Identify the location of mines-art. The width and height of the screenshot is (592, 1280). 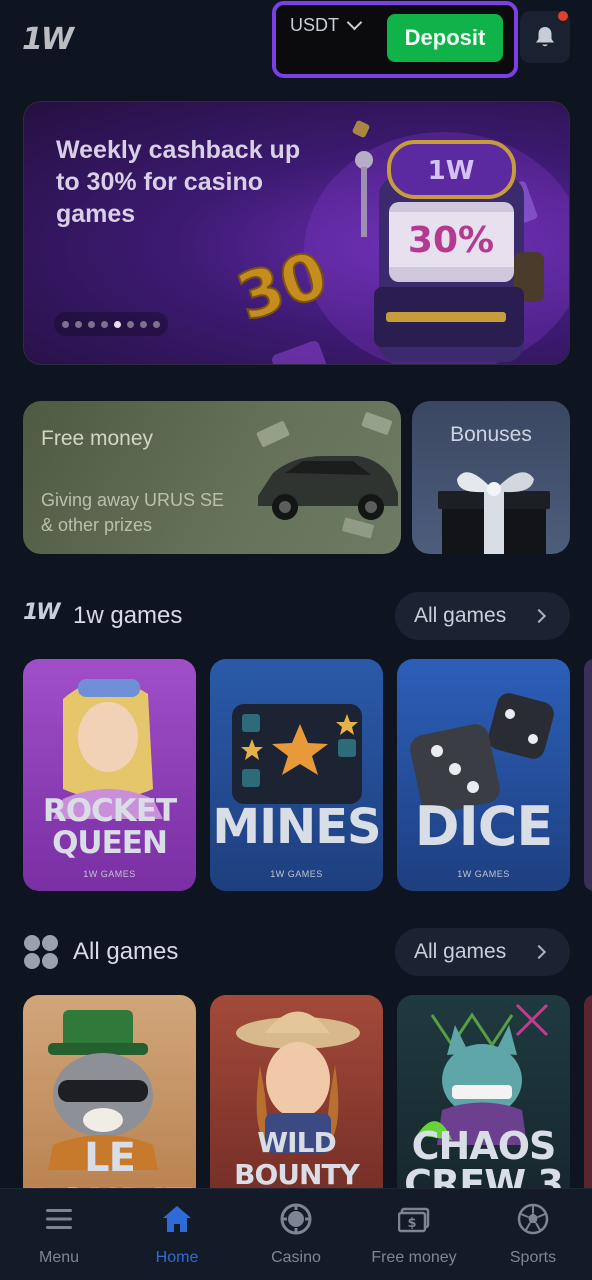
(297, 754).